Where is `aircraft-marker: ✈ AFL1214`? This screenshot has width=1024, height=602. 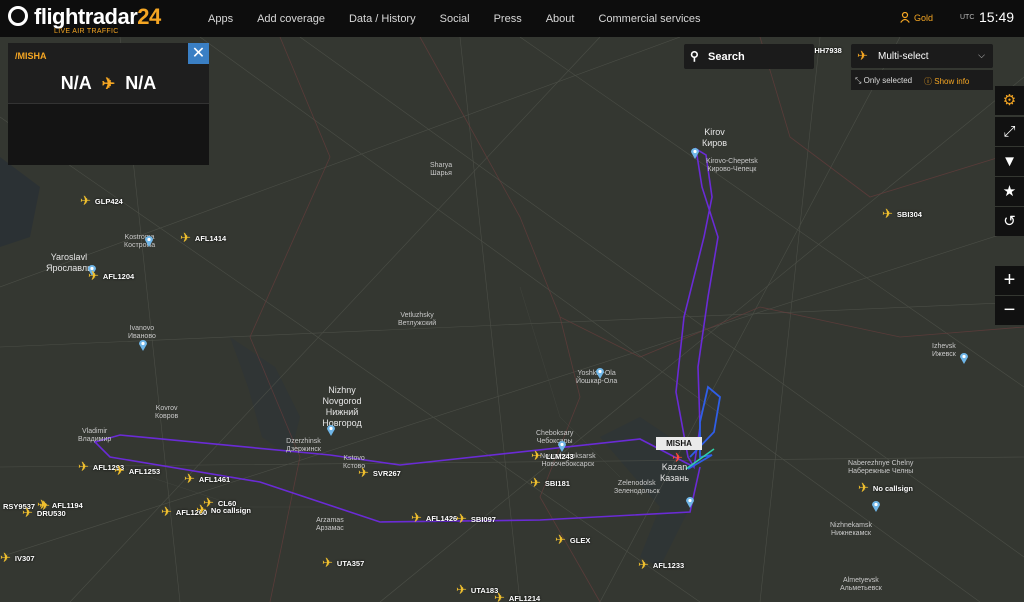 aircraft-marker: ✈ AFL1214 is located at coordinates (517, 596).